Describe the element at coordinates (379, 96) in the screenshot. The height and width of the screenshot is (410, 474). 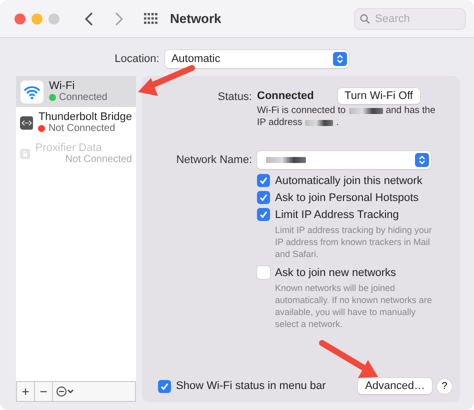
I see `turn-wifi-off-button: Turn Wi-Fi Off` at that location.